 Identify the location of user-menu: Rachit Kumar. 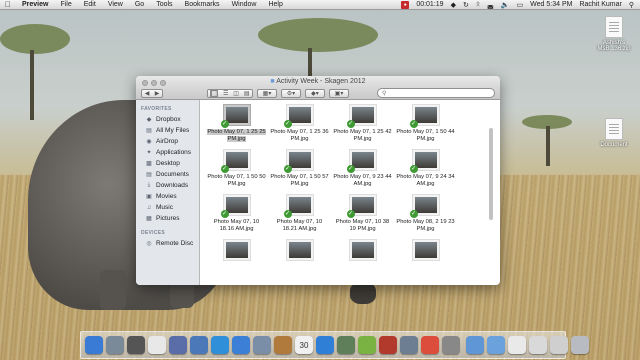
(600, 4).